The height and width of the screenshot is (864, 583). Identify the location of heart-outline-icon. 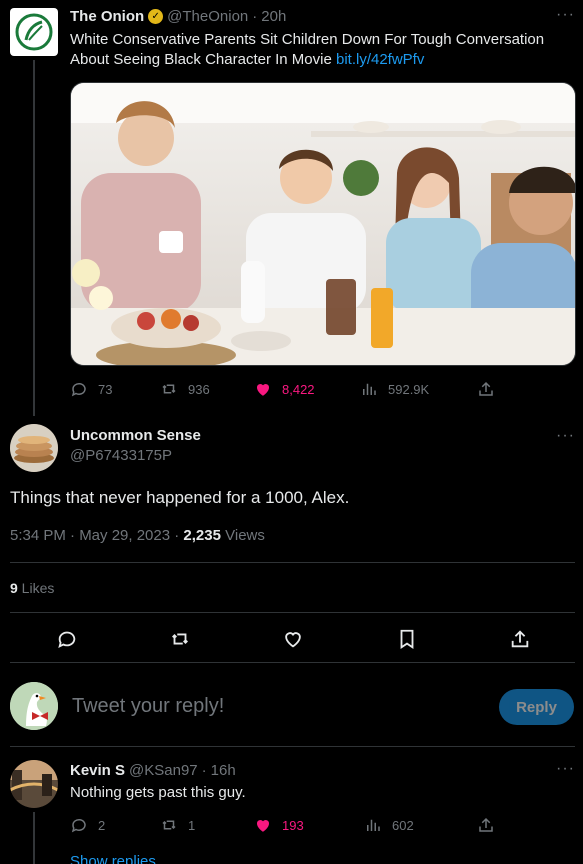
(293, 640).